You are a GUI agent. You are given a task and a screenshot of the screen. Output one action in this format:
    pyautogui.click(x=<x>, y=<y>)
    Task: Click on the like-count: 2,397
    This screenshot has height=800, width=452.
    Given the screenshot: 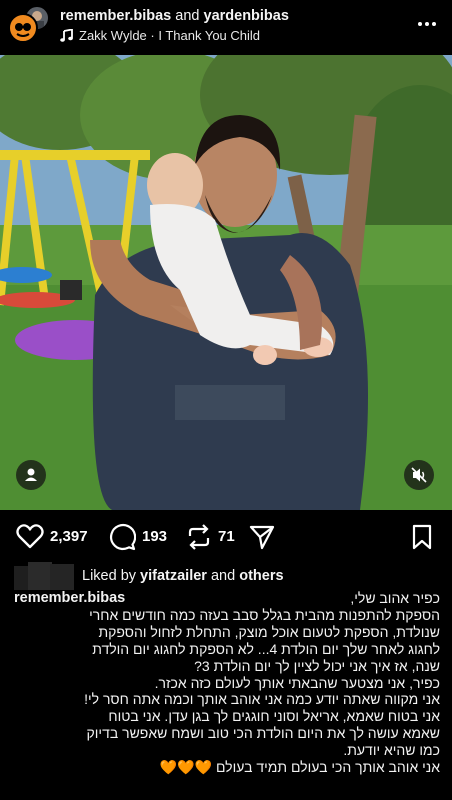 What is the action you would take?
    pyautogui.click(x=69, y=536)
    